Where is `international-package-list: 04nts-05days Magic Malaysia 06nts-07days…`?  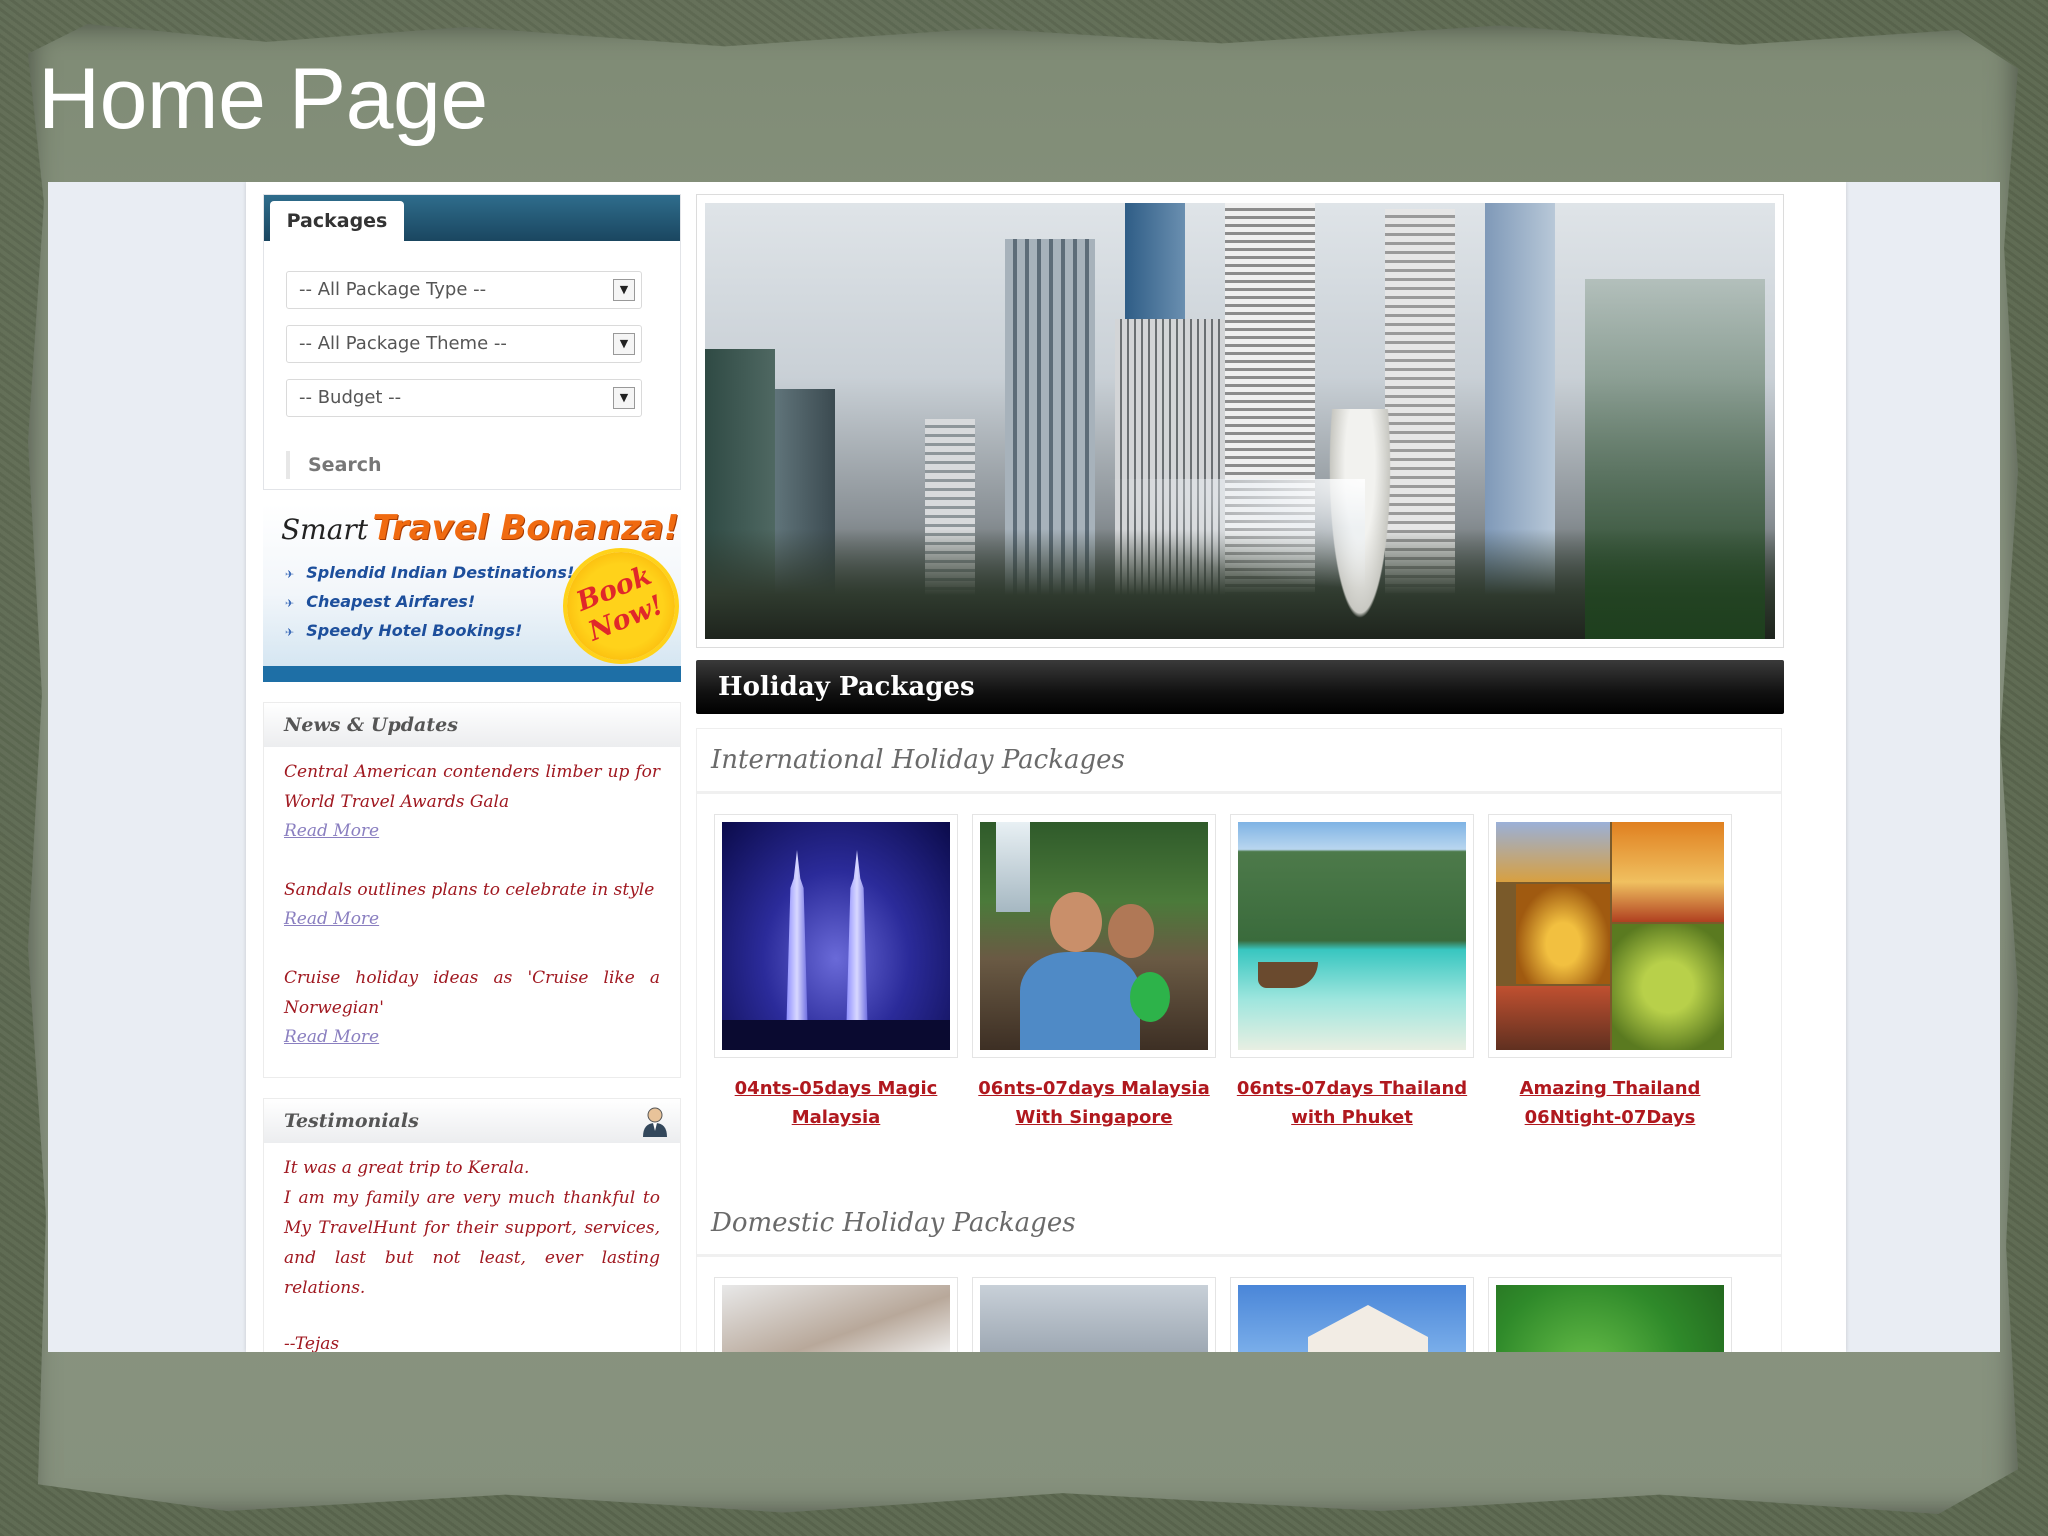 international-package-list: 04nts-05days Magic Malaysia 06nts-07days… is located at coordinates (1239, 963).